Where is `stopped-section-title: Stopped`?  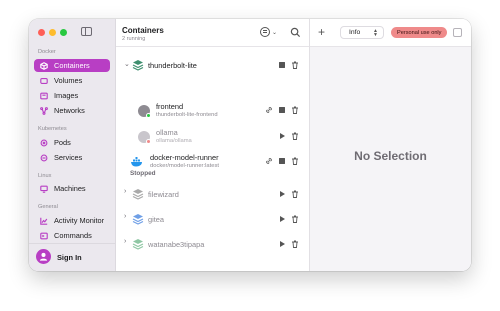
stopped-section-title: Stopped is located at coordinates (143, 173).